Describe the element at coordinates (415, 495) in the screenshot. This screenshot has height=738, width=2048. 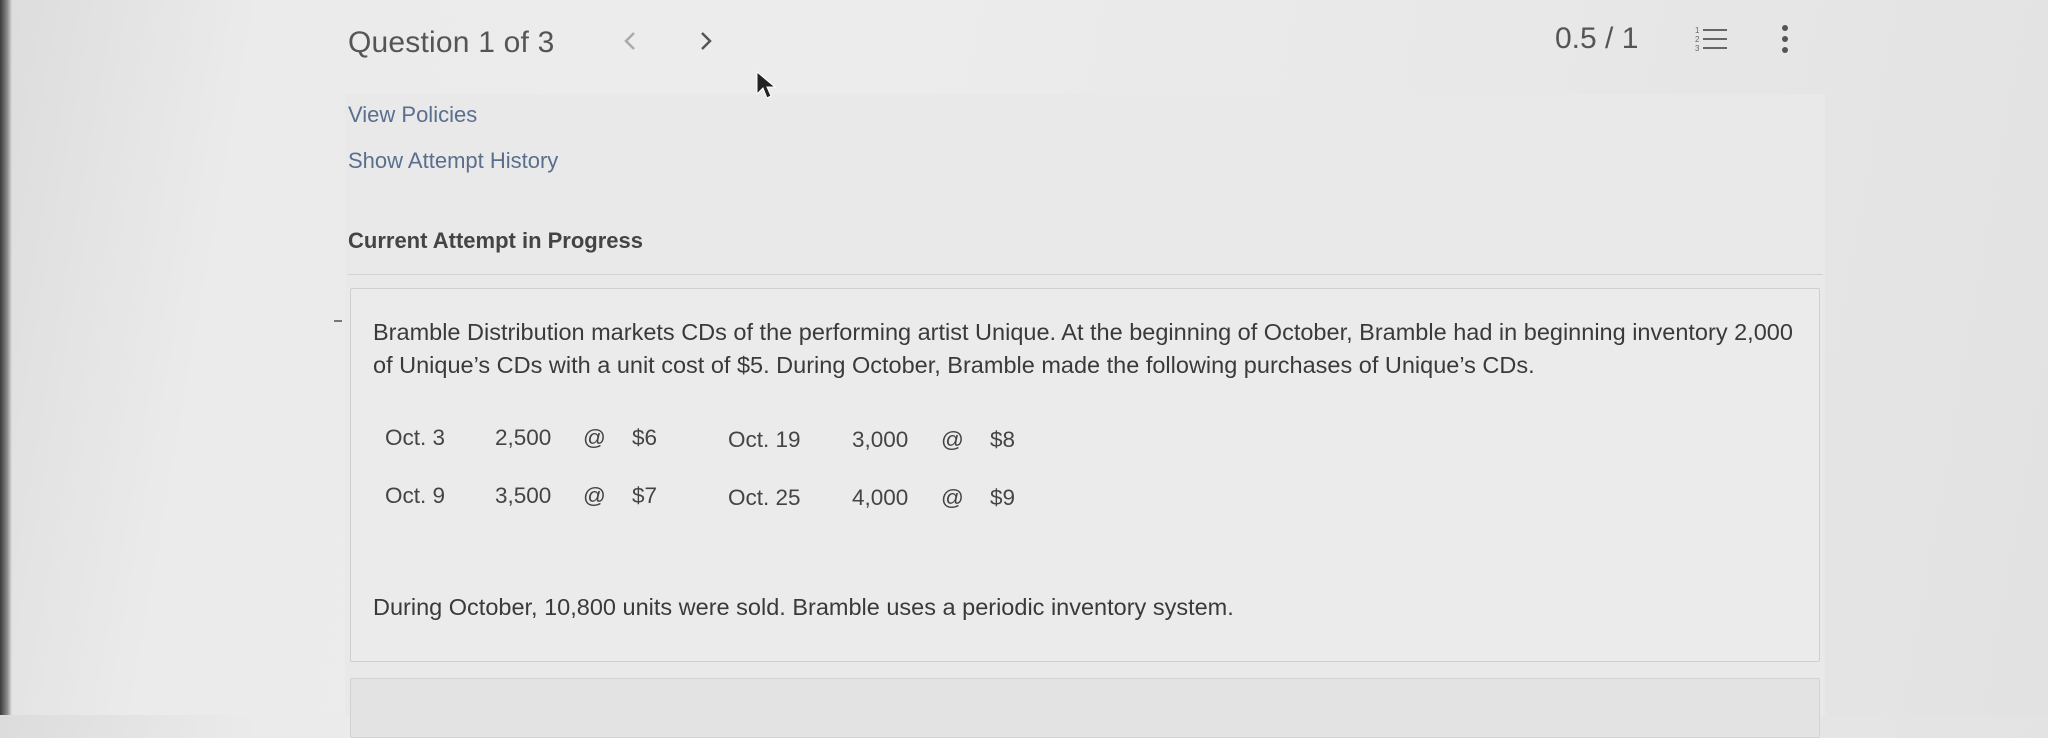
I see `purchase-date: Oct. 9` at that location.